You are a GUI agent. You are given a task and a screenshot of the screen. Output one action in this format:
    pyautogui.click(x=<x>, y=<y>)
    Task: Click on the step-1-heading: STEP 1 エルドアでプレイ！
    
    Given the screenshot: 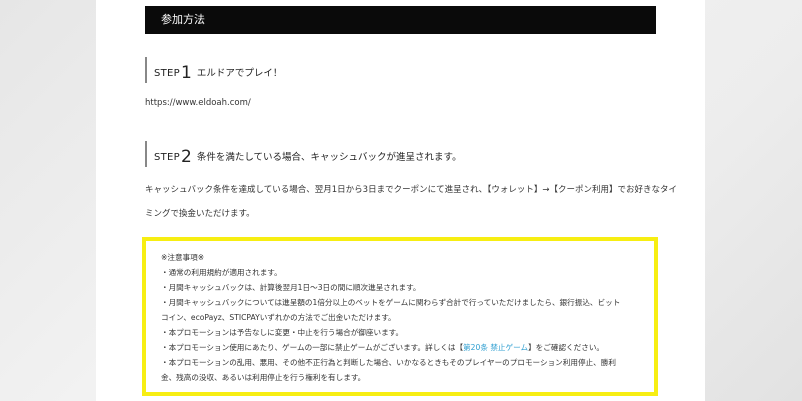 What is the action you would take?
    pyautogui.click(x=213, y=70)
    